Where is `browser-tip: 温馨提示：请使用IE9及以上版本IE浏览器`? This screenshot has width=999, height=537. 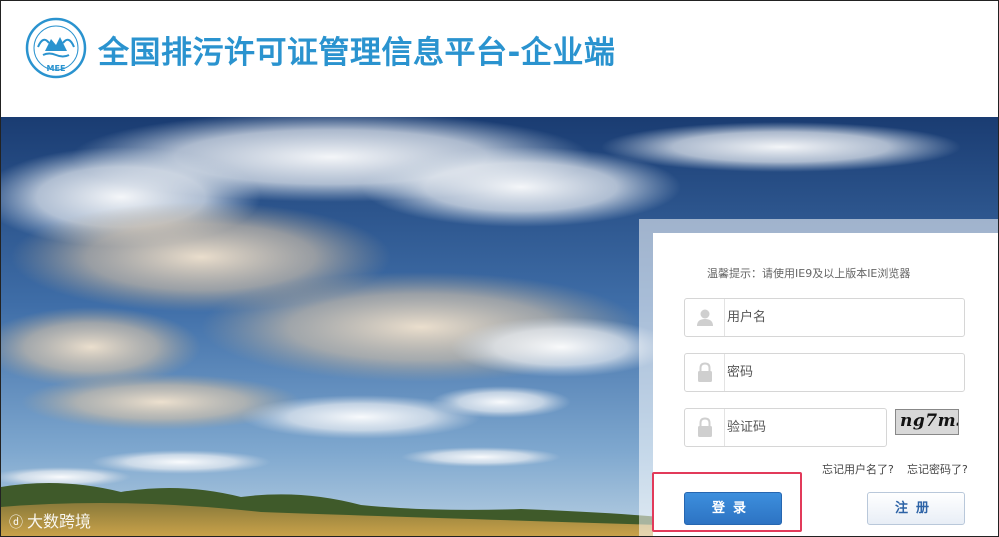 browser-tip: 温馨提示：请使用IE9及以上版本IE浏览器 is located at coordinates (809, 273).